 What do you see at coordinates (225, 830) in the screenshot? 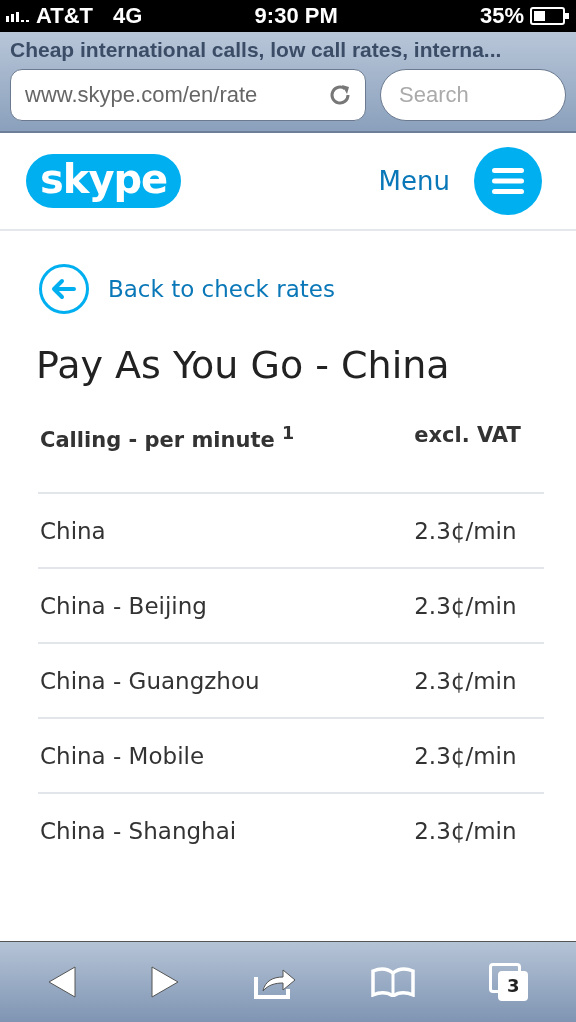
I see `destination-cell: China - Shanghai` at bounding box center [225, 830].